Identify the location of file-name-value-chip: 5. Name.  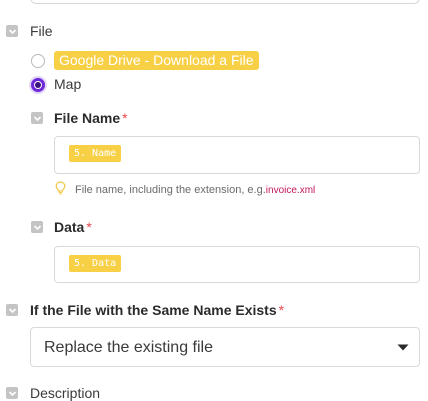
(95, 153).